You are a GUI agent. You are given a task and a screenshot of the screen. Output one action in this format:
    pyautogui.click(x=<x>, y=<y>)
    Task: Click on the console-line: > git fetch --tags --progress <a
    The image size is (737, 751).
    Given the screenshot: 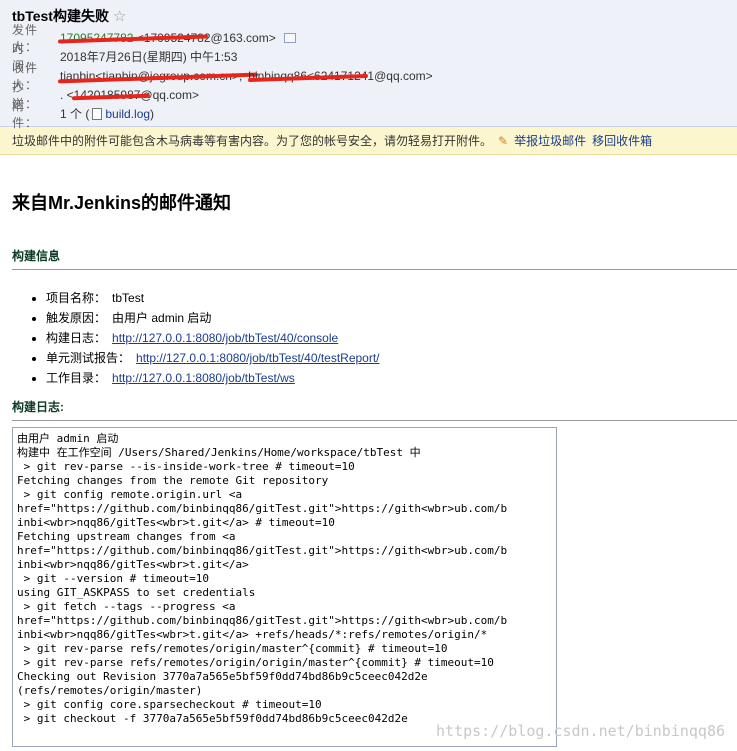 What is the action you would take?
    pyautogui.click(x=126, y=606)
    